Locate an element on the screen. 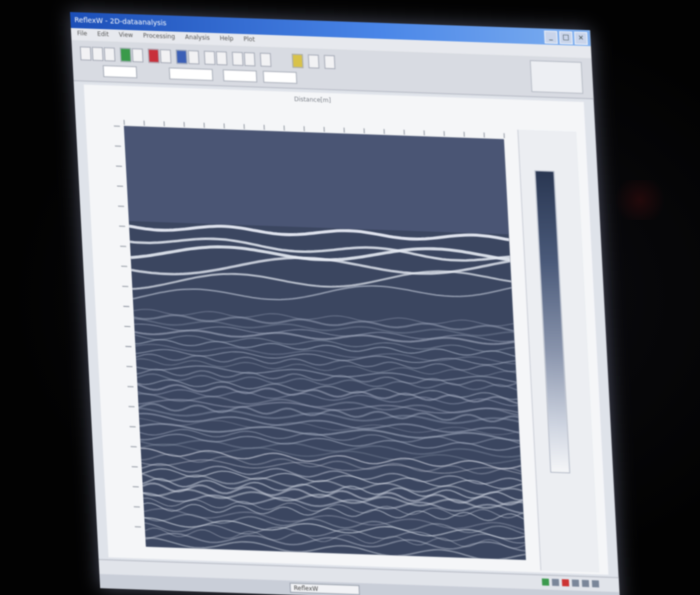 Image resolution: width=700 pixels, height=595 pixels. window-controls: _ □ × is located at coordinates (566, 38).